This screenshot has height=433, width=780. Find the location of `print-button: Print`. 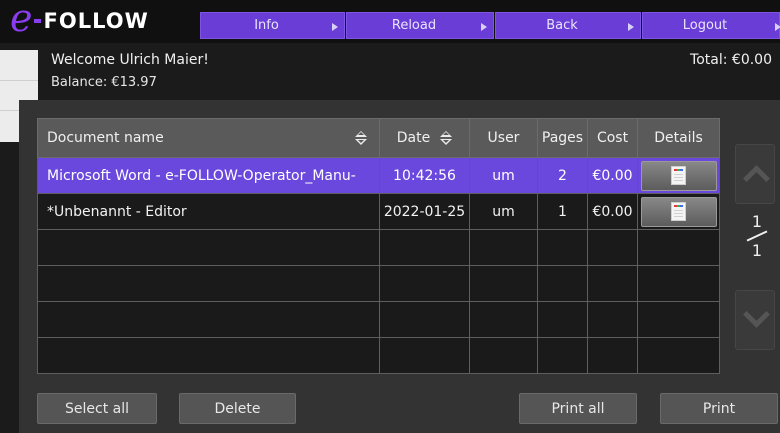

print-button: Print is located at coordinates (719, 408).